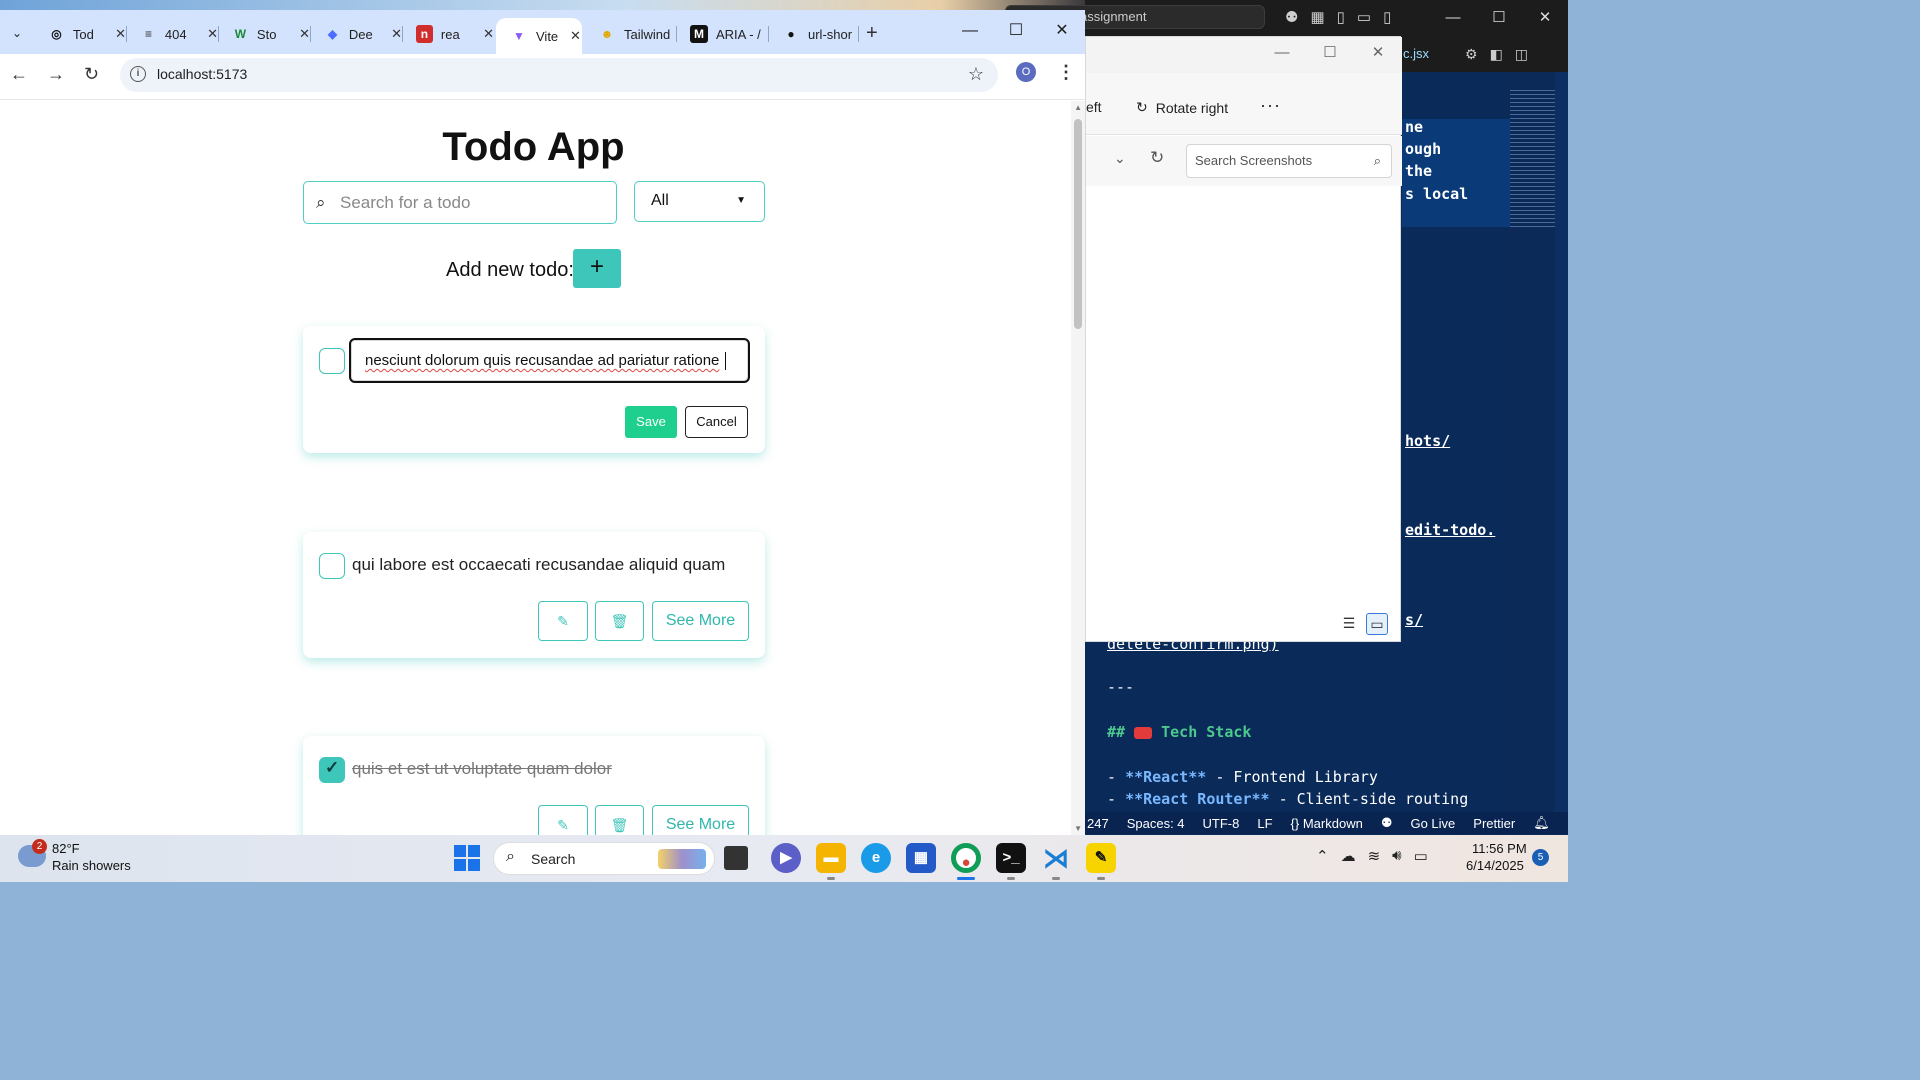  What do you see at coordinates (1349, 624) in the screenshot?
I see `list-view-icon: ☰` at bounding box center [1349, 624].